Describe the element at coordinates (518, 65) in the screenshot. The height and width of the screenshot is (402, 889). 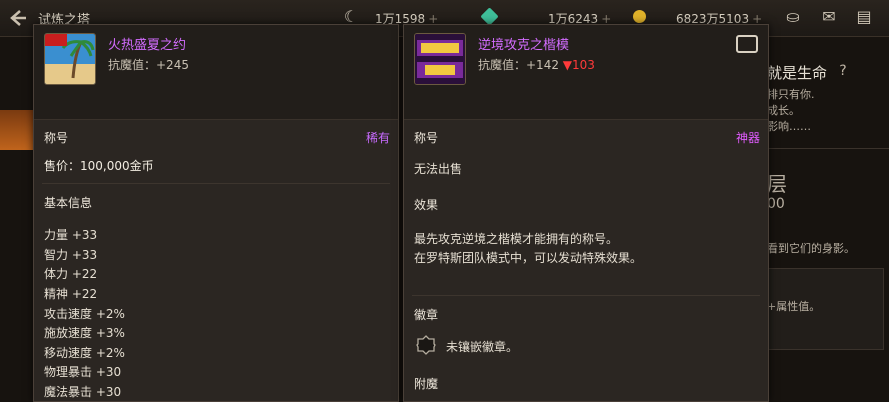
I see `item-resist-value: 抗魔值：+142` at that location.